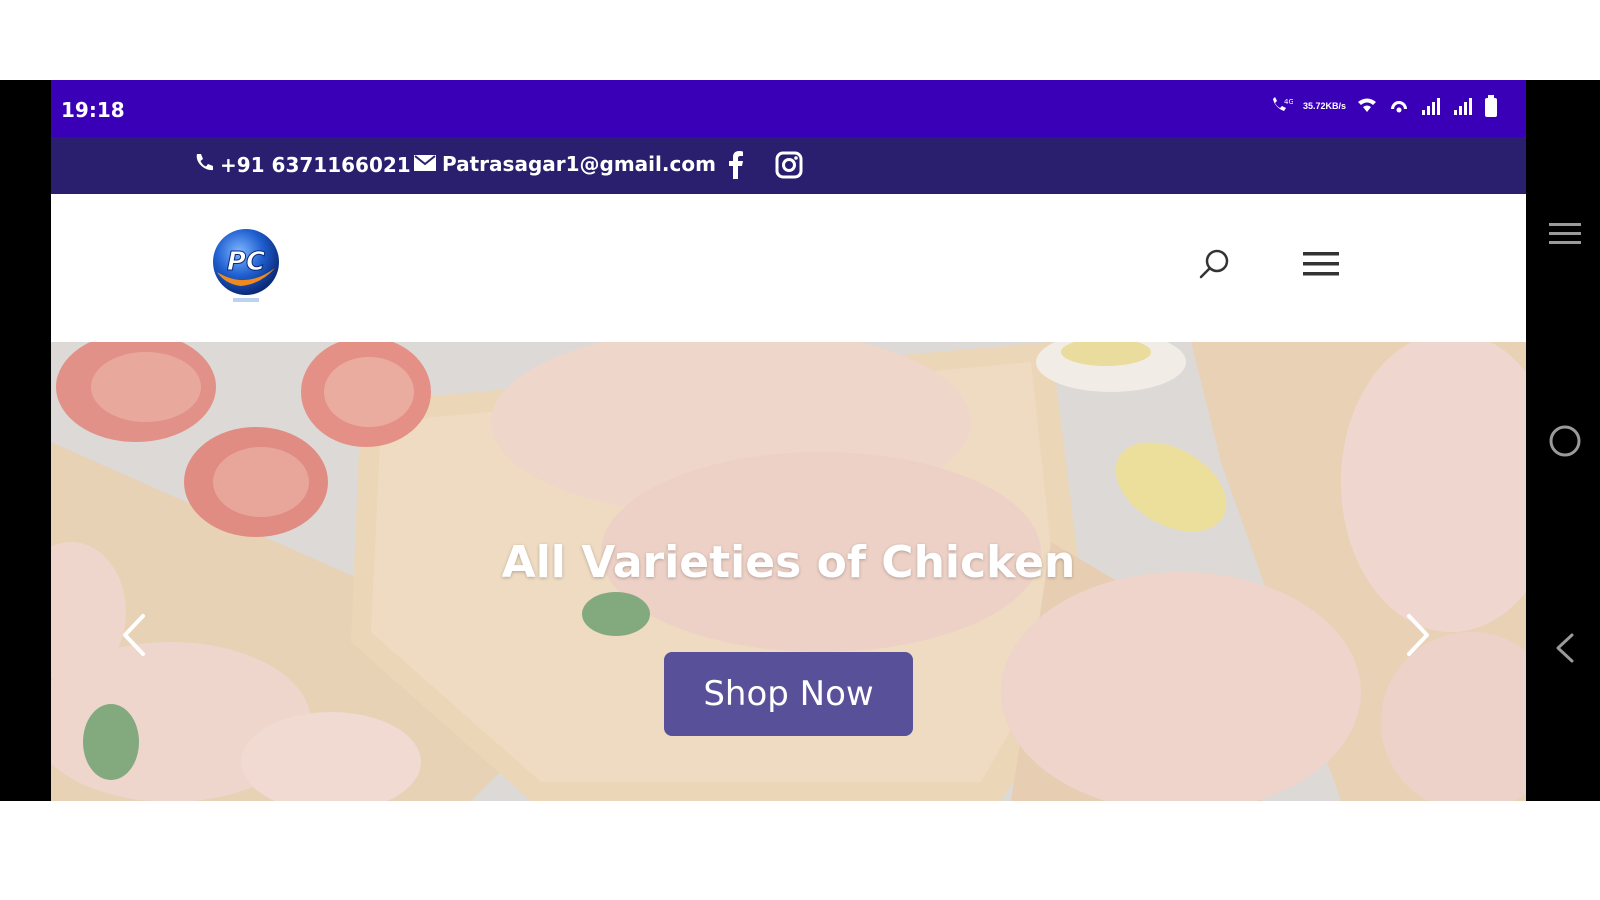 The image size is (1600, 900). I want to click on instagram-icon, so click(789, 165).